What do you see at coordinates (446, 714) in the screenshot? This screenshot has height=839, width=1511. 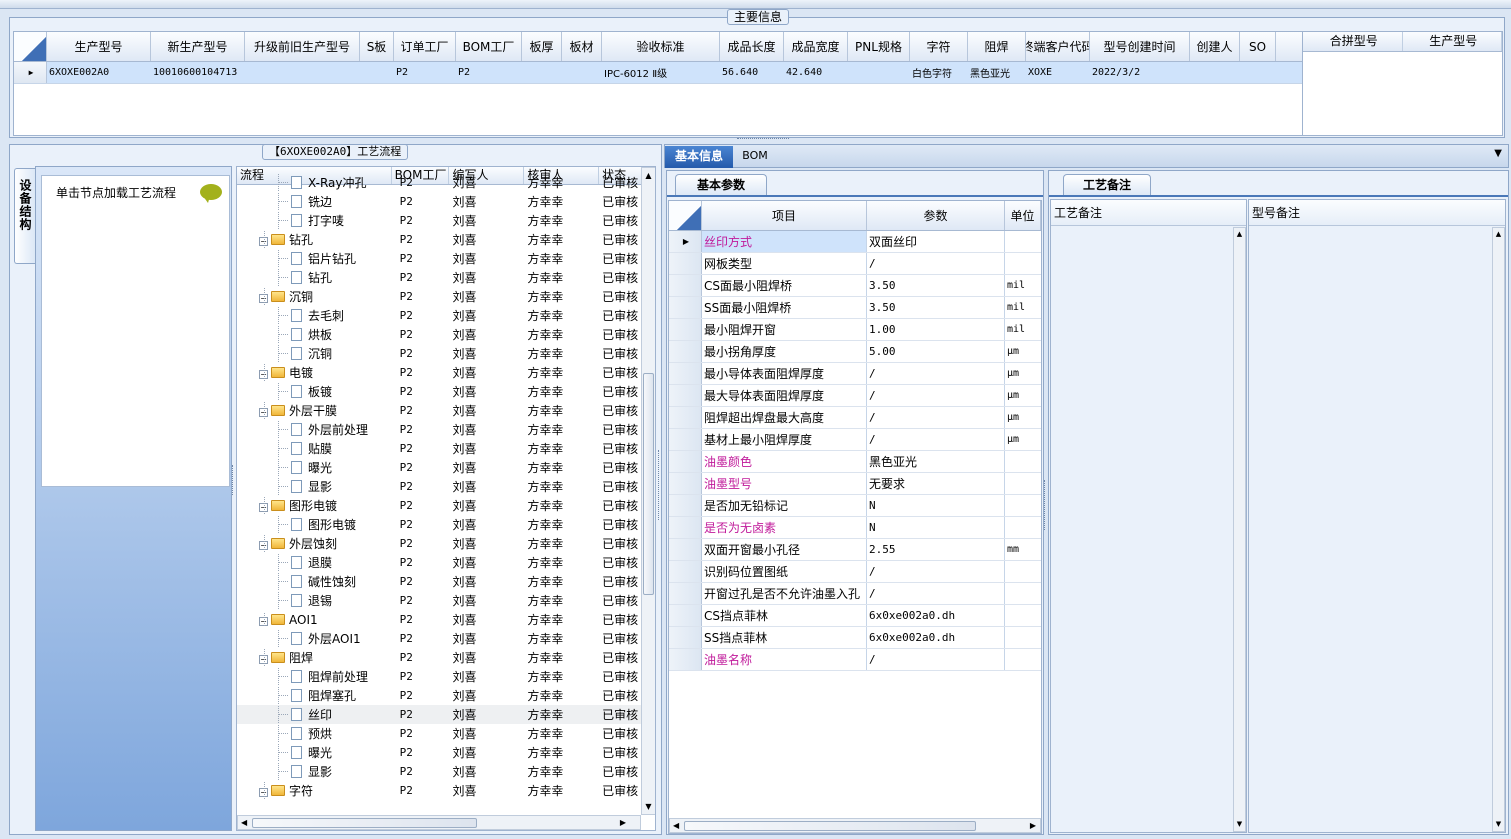 I see `tree-row: 丝印 P2 刘喜 方幸幸 已审核` at bounding box center [446, 714].